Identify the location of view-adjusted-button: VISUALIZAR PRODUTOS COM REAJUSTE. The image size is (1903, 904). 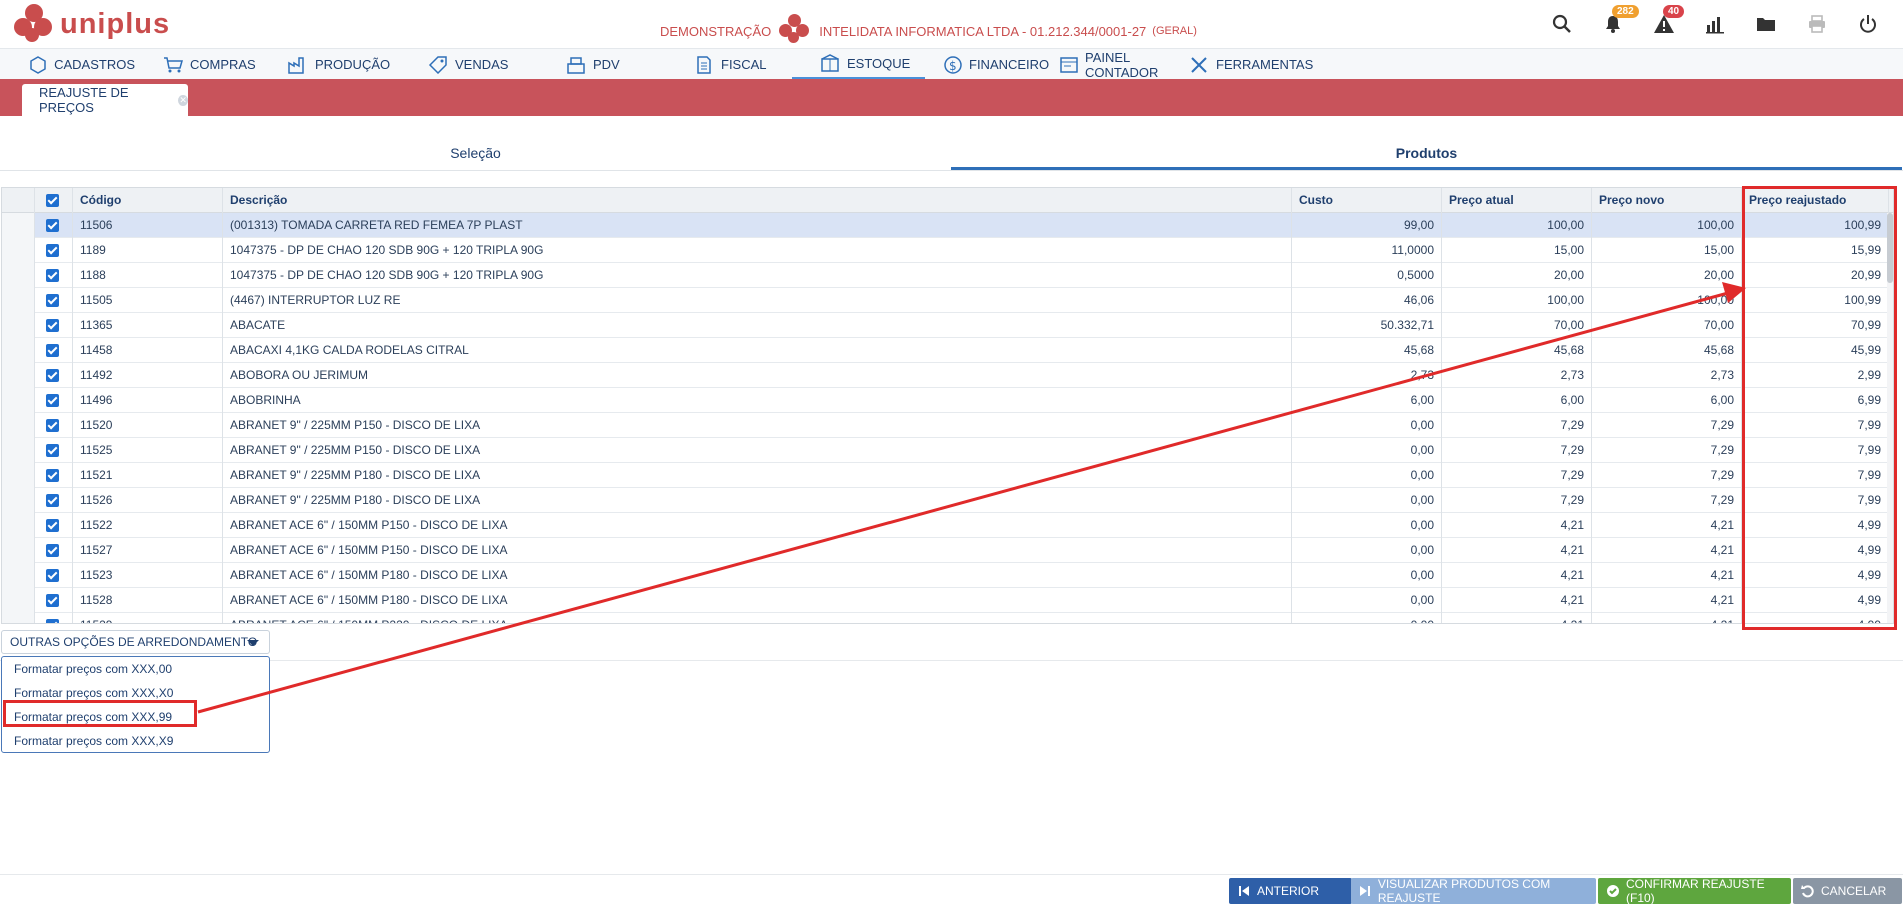
(1473, 890).